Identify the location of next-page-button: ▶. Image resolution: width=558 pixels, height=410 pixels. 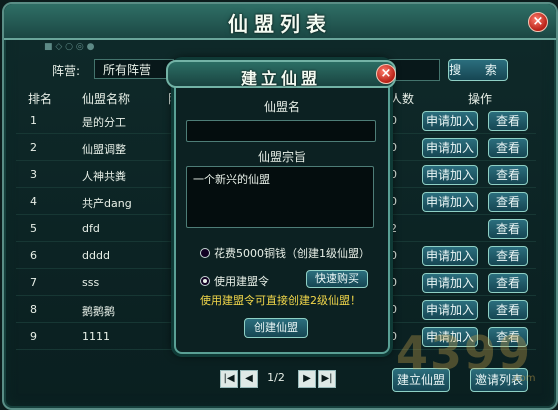
(307, 379).